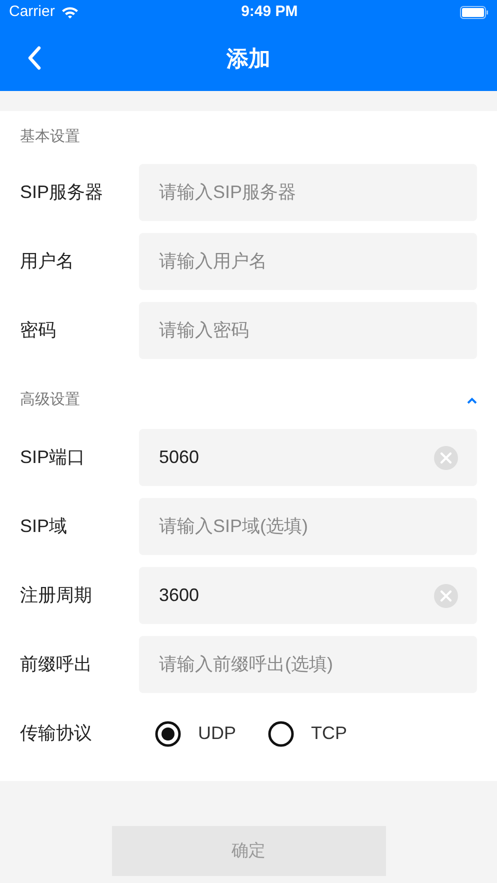  Describe the element at coordinates (53, 457) in the screenshot. I see `field-label: SIP端口` at that location.